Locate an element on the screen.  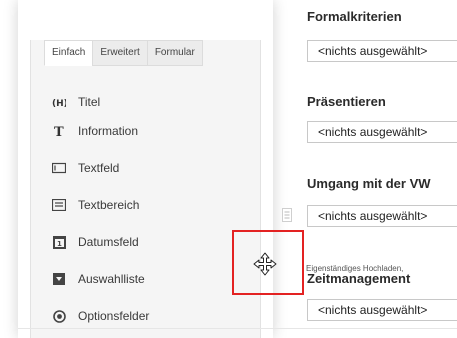
dropdown-icon is located at coordinates (59, 279).